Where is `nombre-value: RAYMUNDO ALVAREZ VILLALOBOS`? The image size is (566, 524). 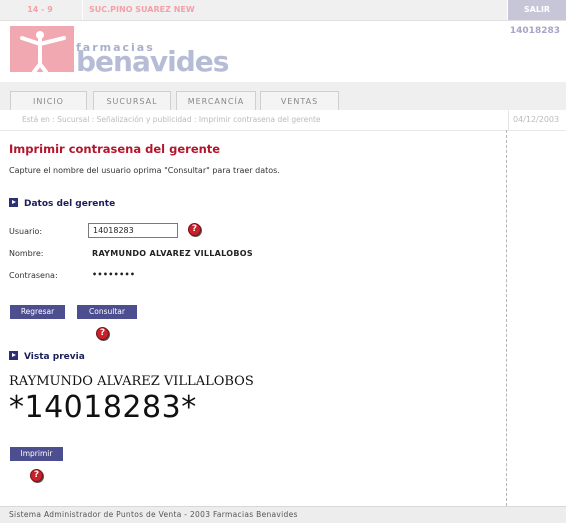
nombre-value: RAYMUNDO ALVAREZ VILLALOBOS is located at coordinates (172, 253).